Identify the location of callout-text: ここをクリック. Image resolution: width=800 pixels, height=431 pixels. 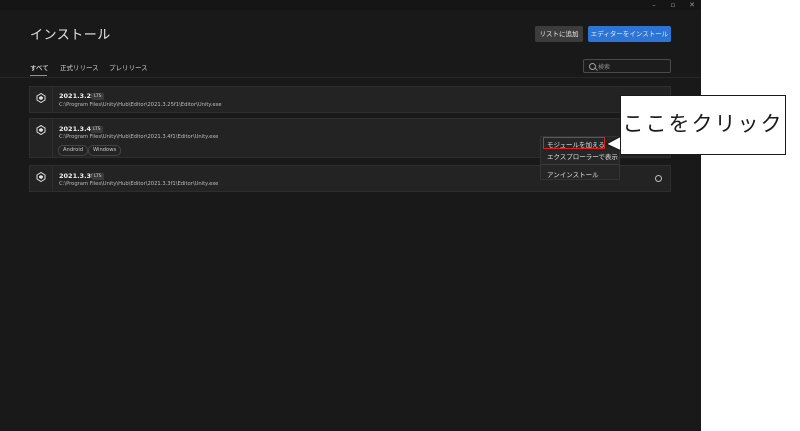
(703, 124).